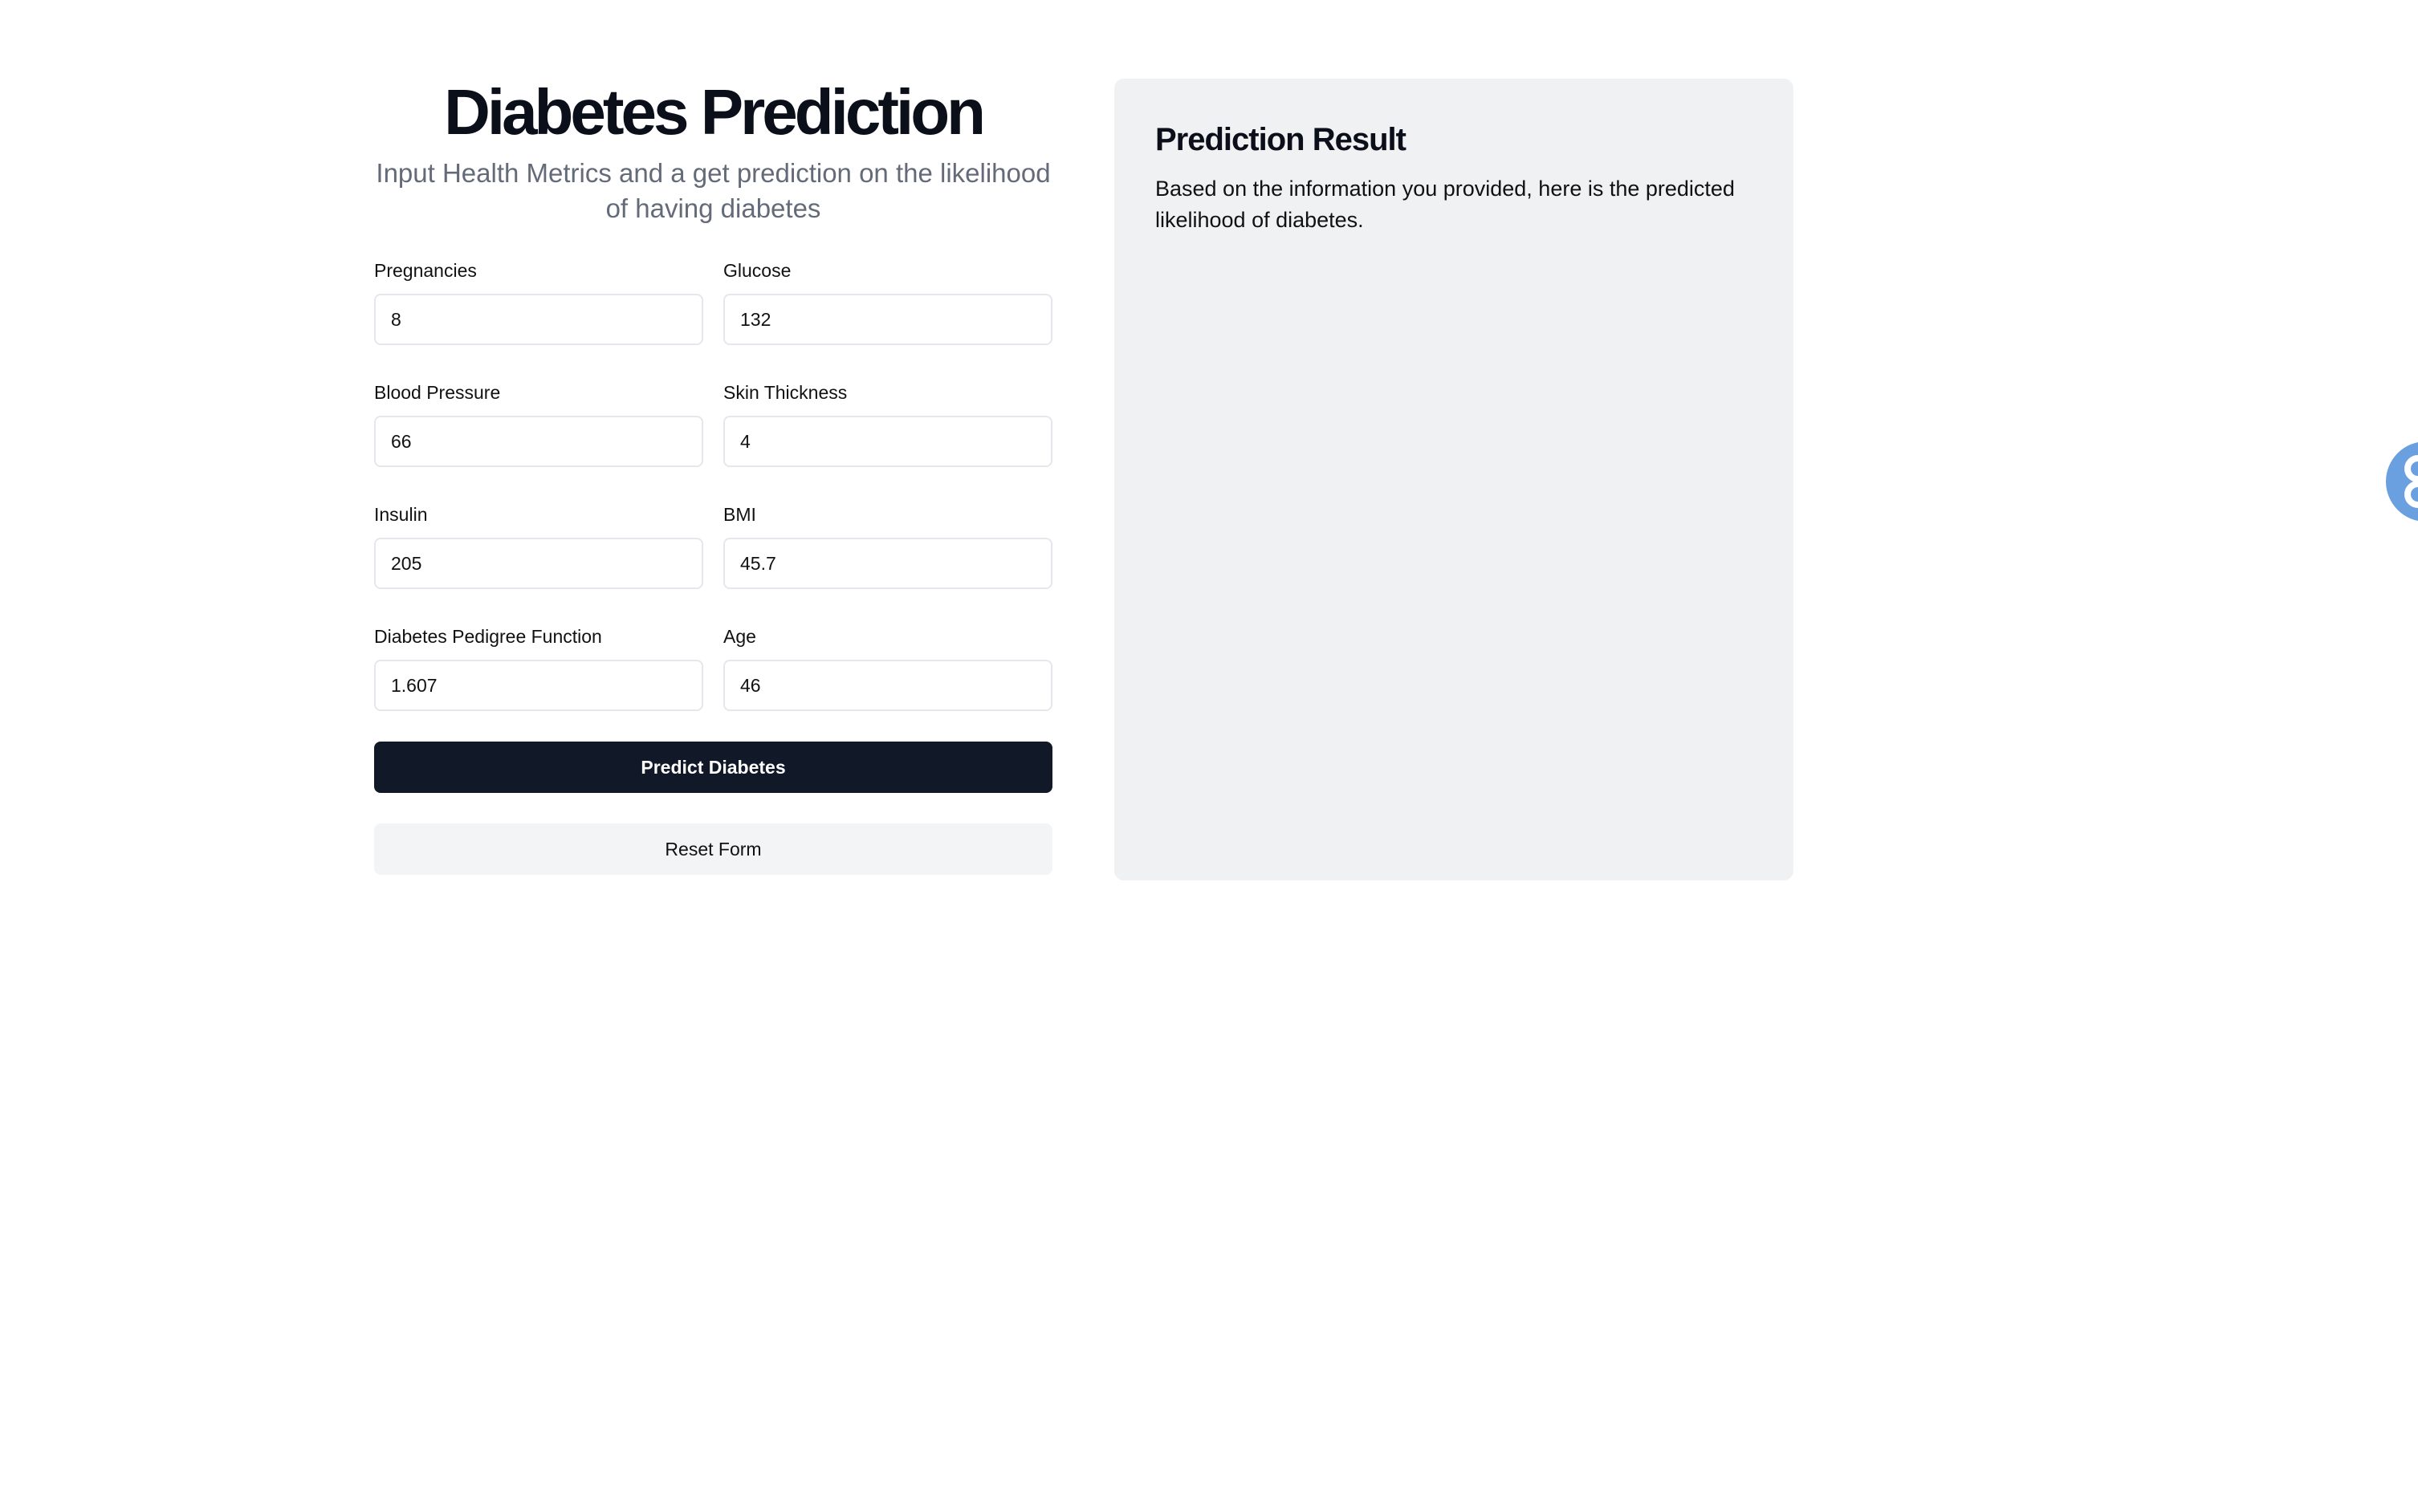 The width and height of the screenshot is (2418, 1512). I want to click on field-glucose: Glucose, so click(887, 302).